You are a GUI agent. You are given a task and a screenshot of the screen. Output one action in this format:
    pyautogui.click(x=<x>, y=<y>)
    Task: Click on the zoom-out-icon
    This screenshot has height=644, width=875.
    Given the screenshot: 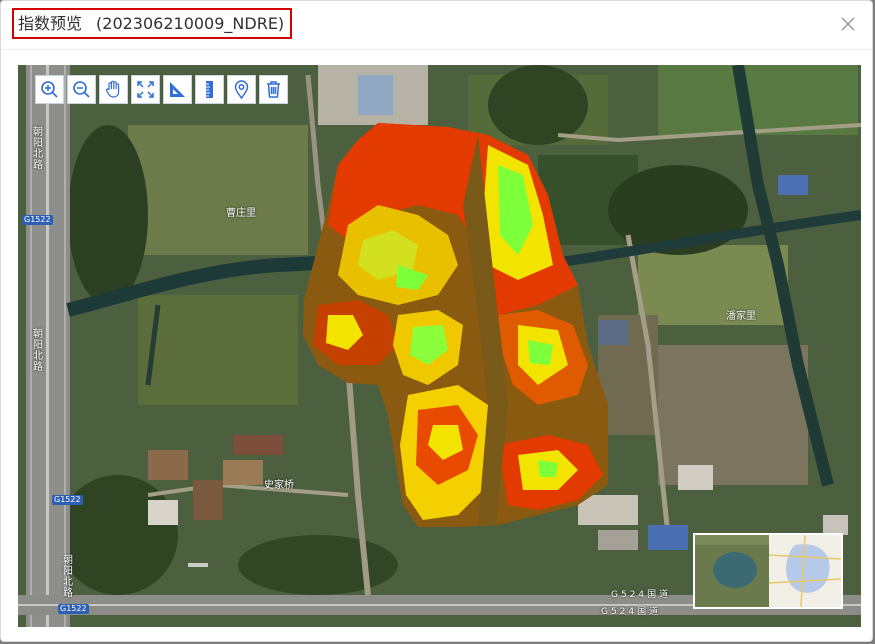 What is the action you would take?
    pyautogui.click(x=81, y=89)
    